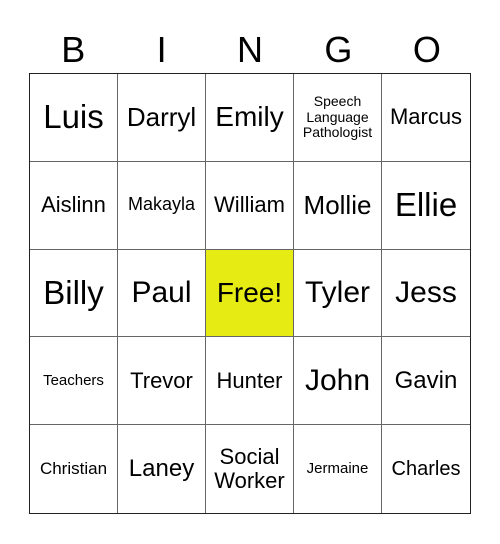 This screenshot has width=500, height=544. What do you see at coordinates (162, 381) in the screenshot?
I see `bingo-cell: Trevor` at bounding box center [162, 381].